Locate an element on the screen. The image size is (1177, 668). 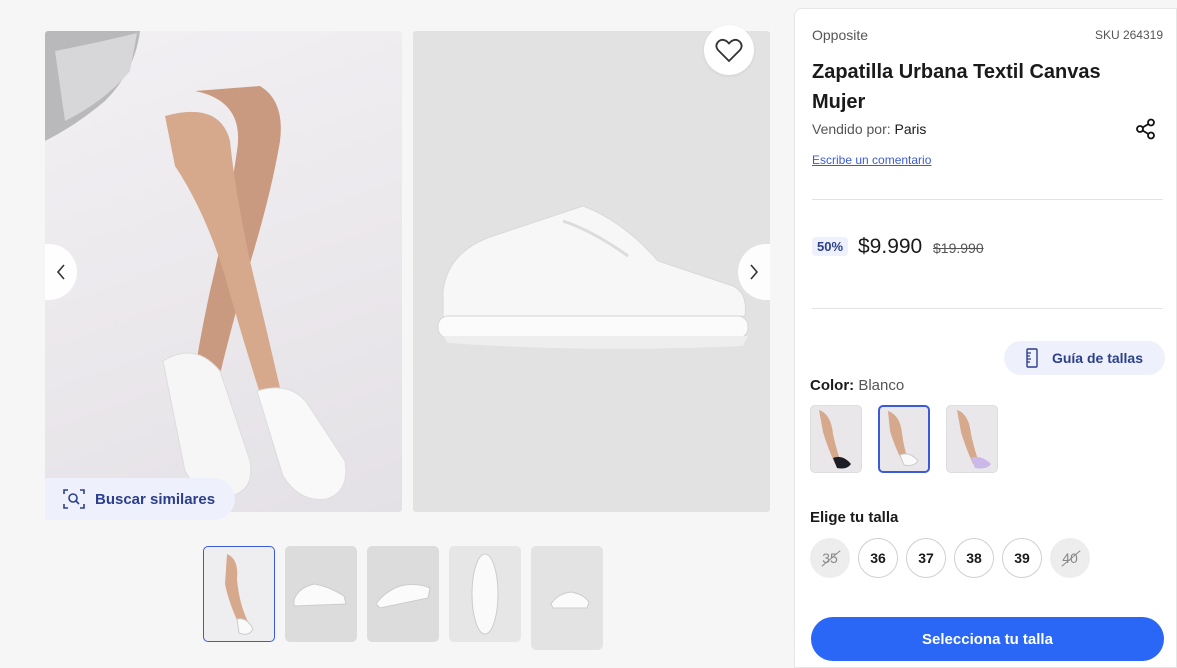
color-swatches is located at coordinates (904, 439).